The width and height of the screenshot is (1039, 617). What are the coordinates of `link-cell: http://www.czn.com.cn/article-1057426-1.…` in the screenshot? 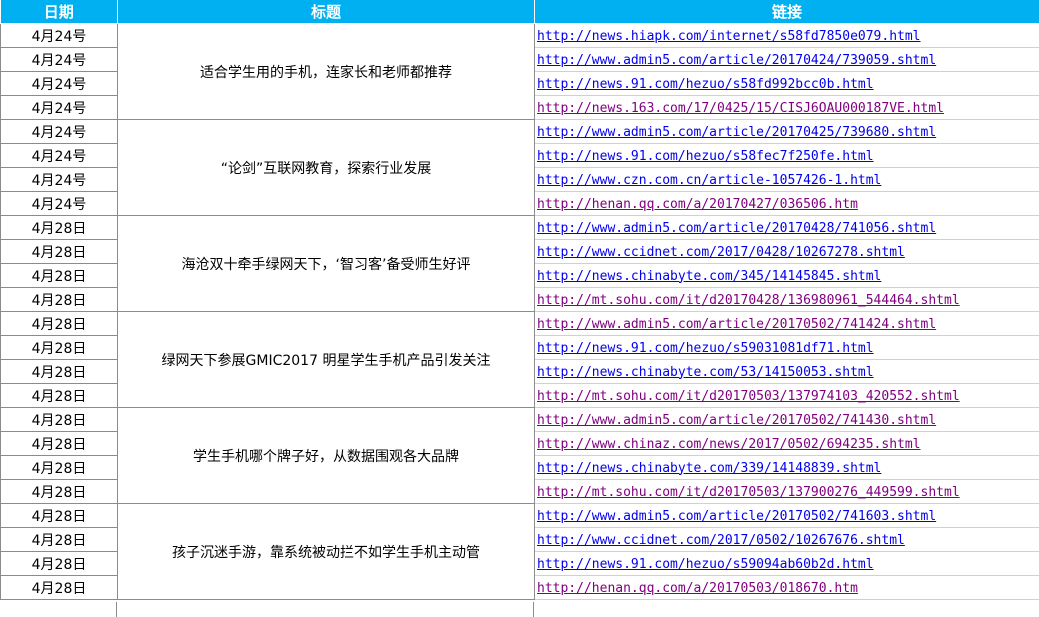 It's located at (786, 179).